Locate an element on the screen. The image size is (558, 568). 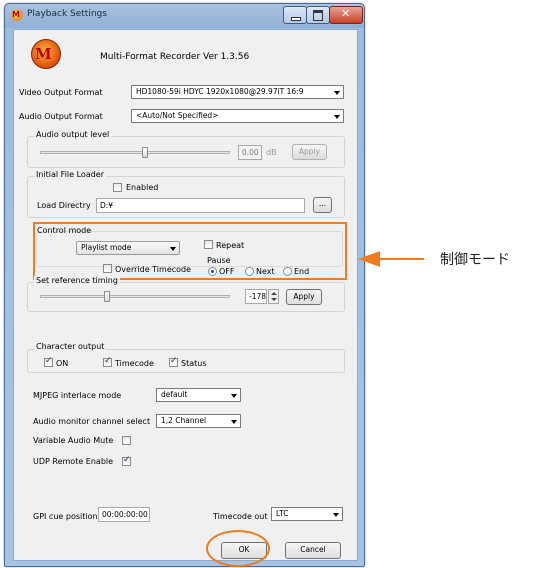
audio-level-slider is located at coordinates (144, 152).